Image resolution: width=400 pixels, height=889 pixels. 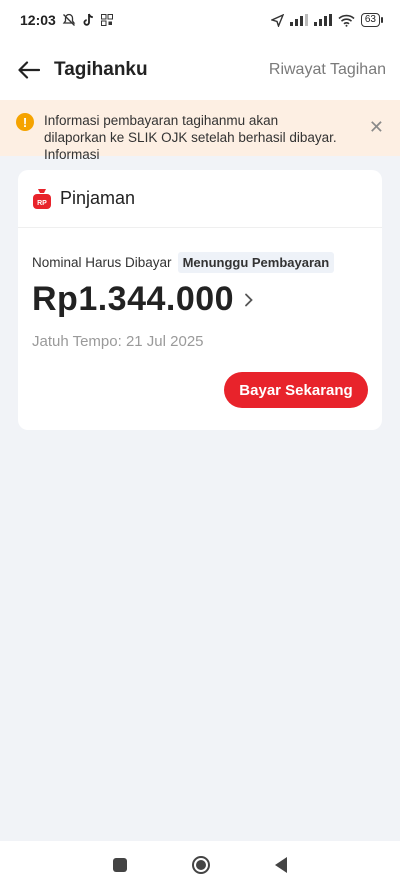 I want to click on status-time: 12:03, so click(x=38, y=20).